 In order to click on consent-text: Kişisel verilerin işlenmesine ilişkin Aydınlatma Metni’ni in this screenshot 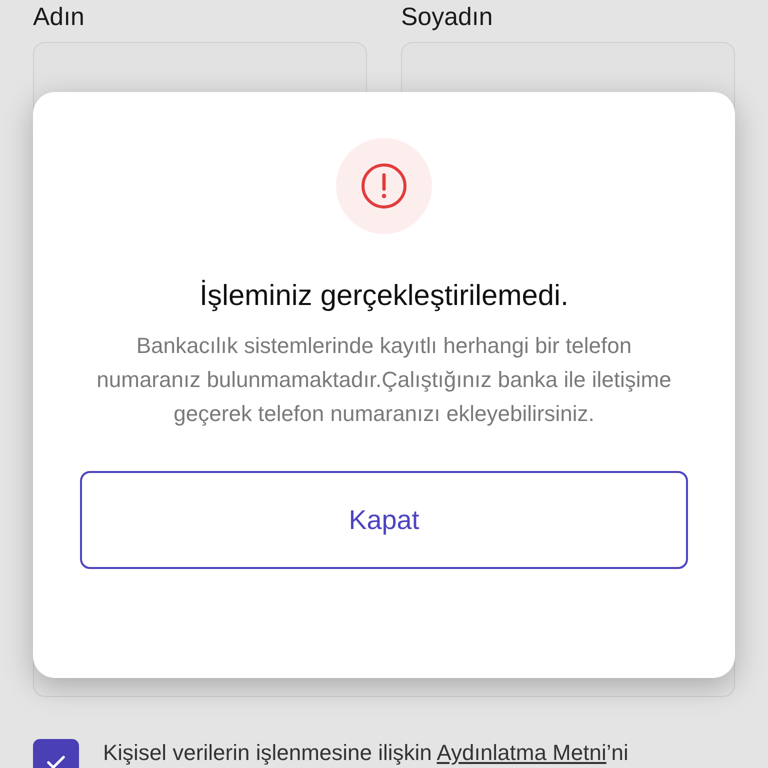, I will do `click(365, 753)`.